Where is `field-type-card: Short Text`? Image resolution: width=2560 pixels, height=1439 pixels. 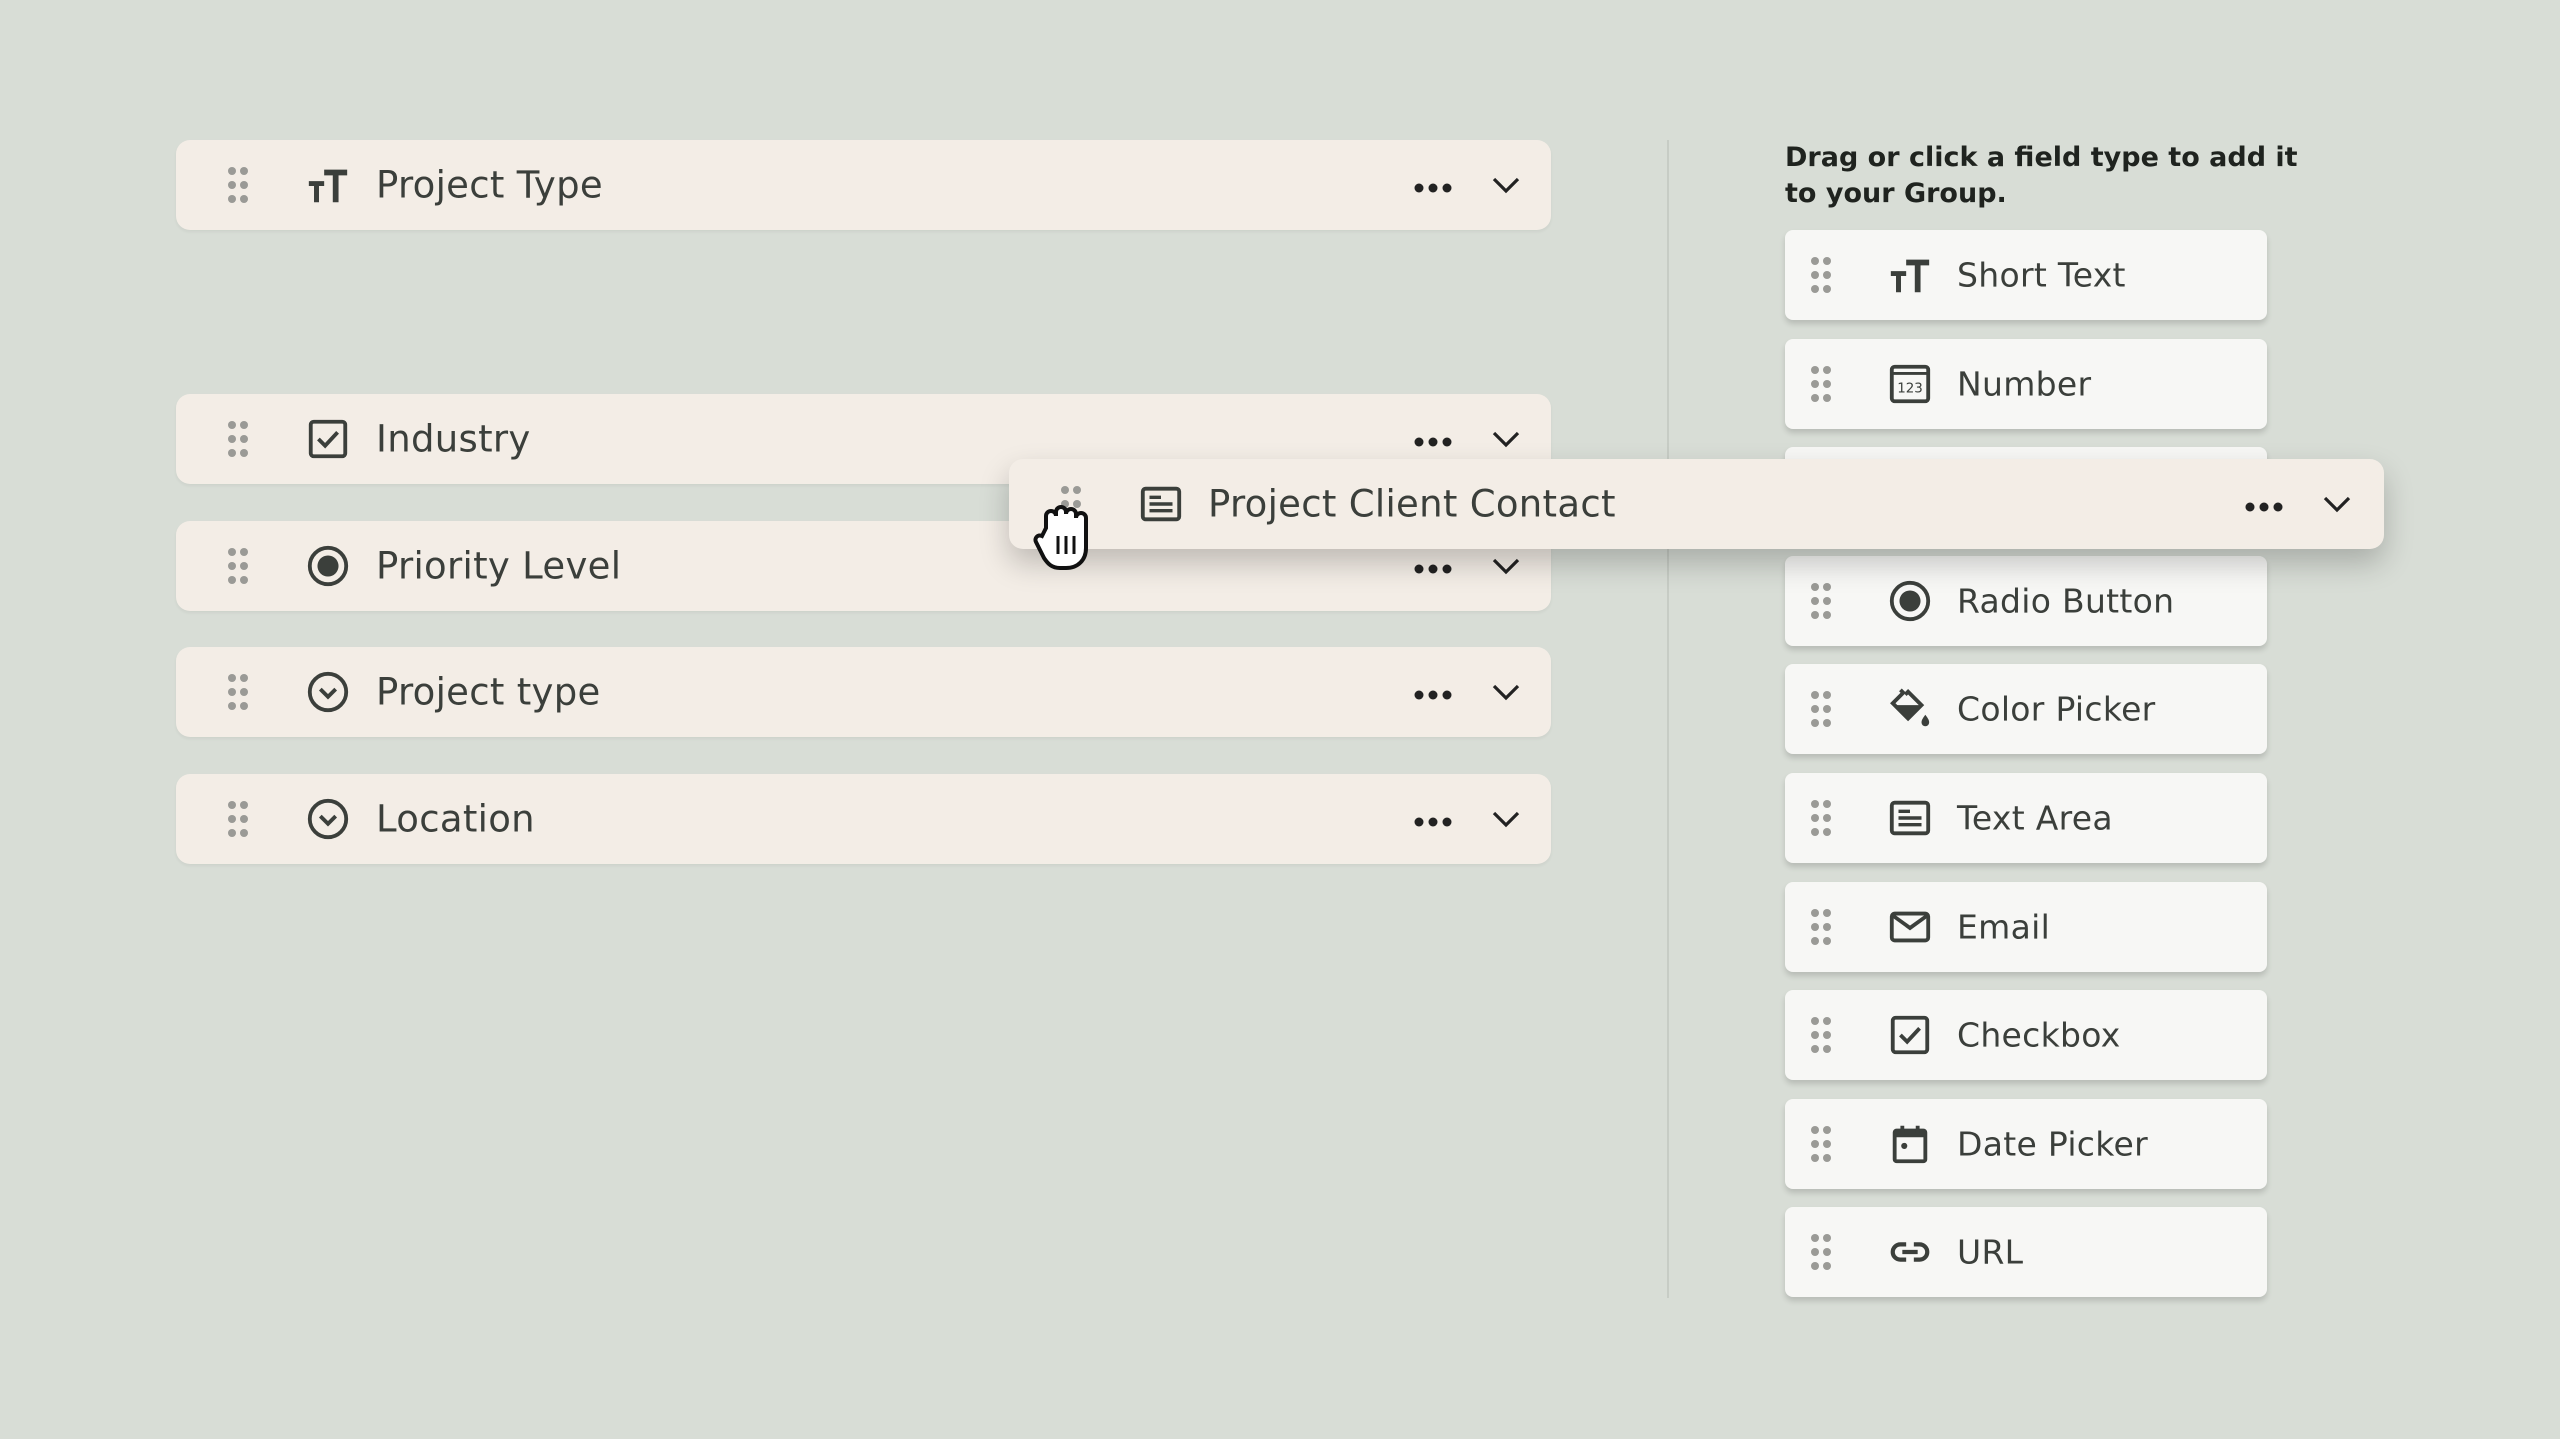
field-type-card: Short Text is located at coordinates (2026, 275).